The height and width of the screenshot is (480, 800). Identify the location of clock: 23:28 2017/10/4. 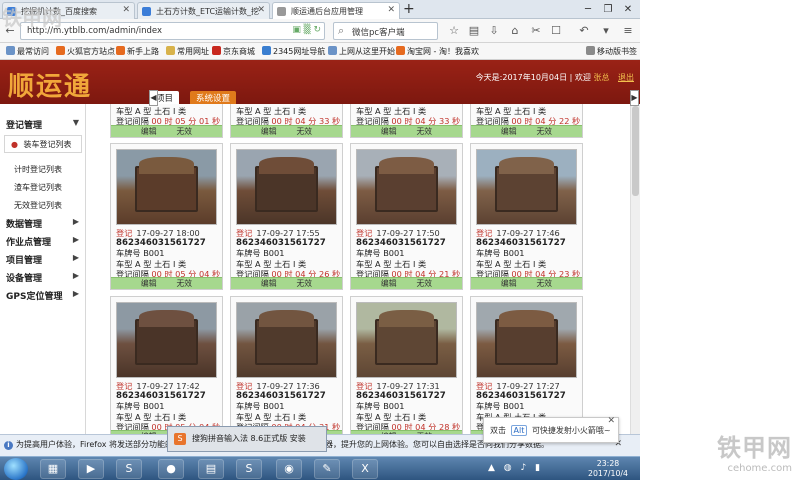
(608, 468).